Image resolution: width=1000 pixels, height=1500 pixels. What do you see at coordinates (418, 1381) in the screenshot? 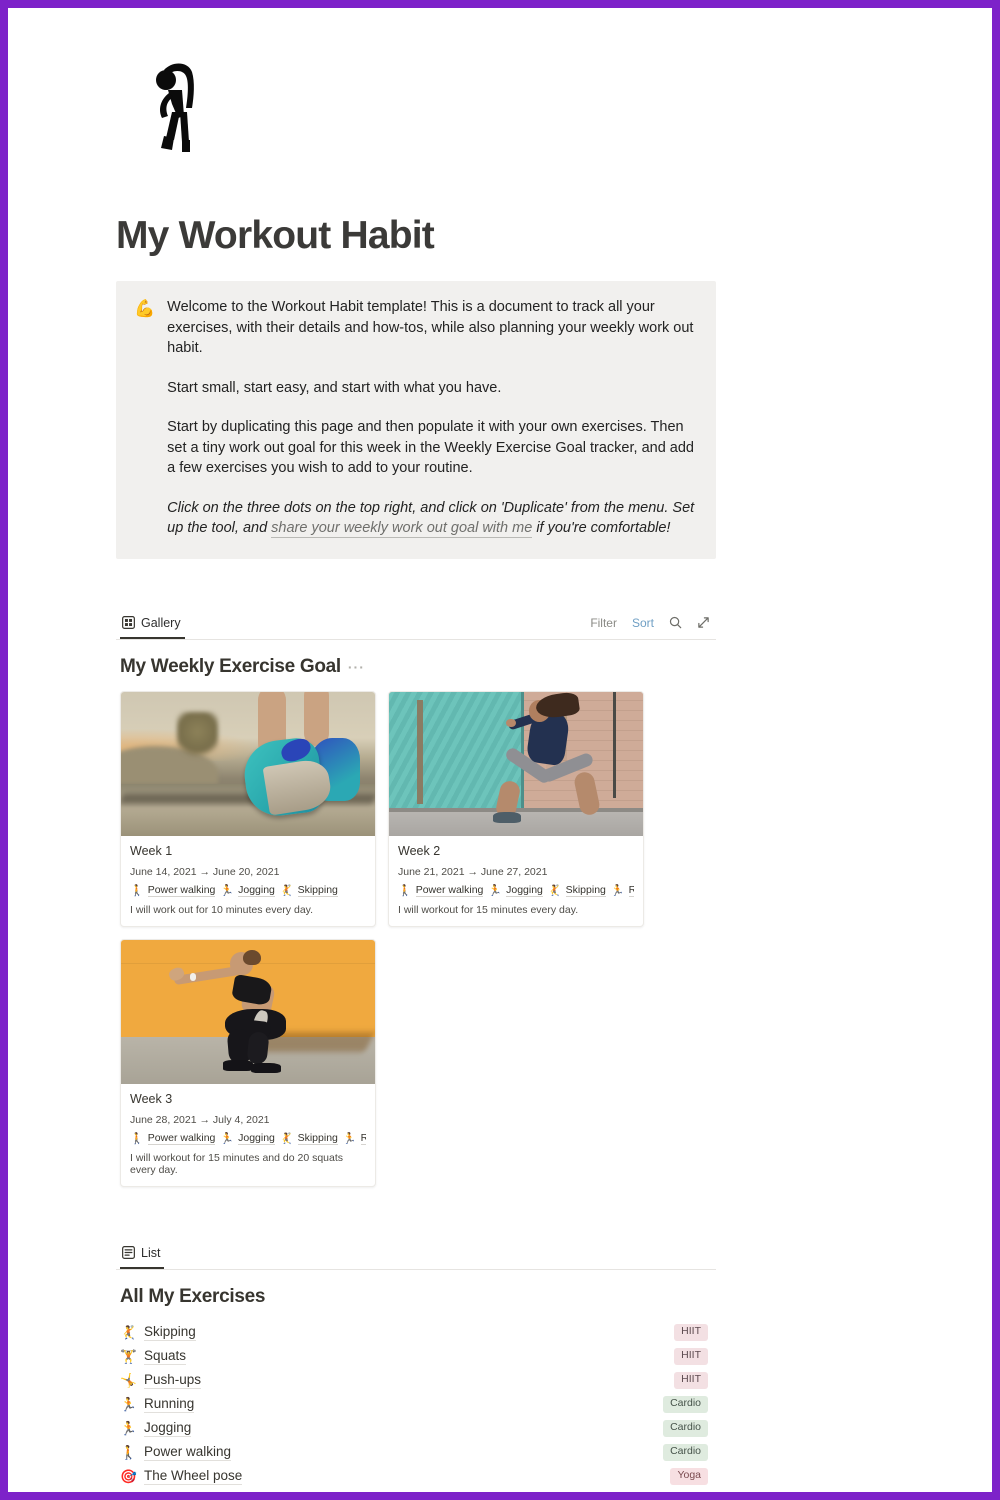
I see `list-item: 🤸 Push-ups HIIT` at bounding box center [418, 1381].